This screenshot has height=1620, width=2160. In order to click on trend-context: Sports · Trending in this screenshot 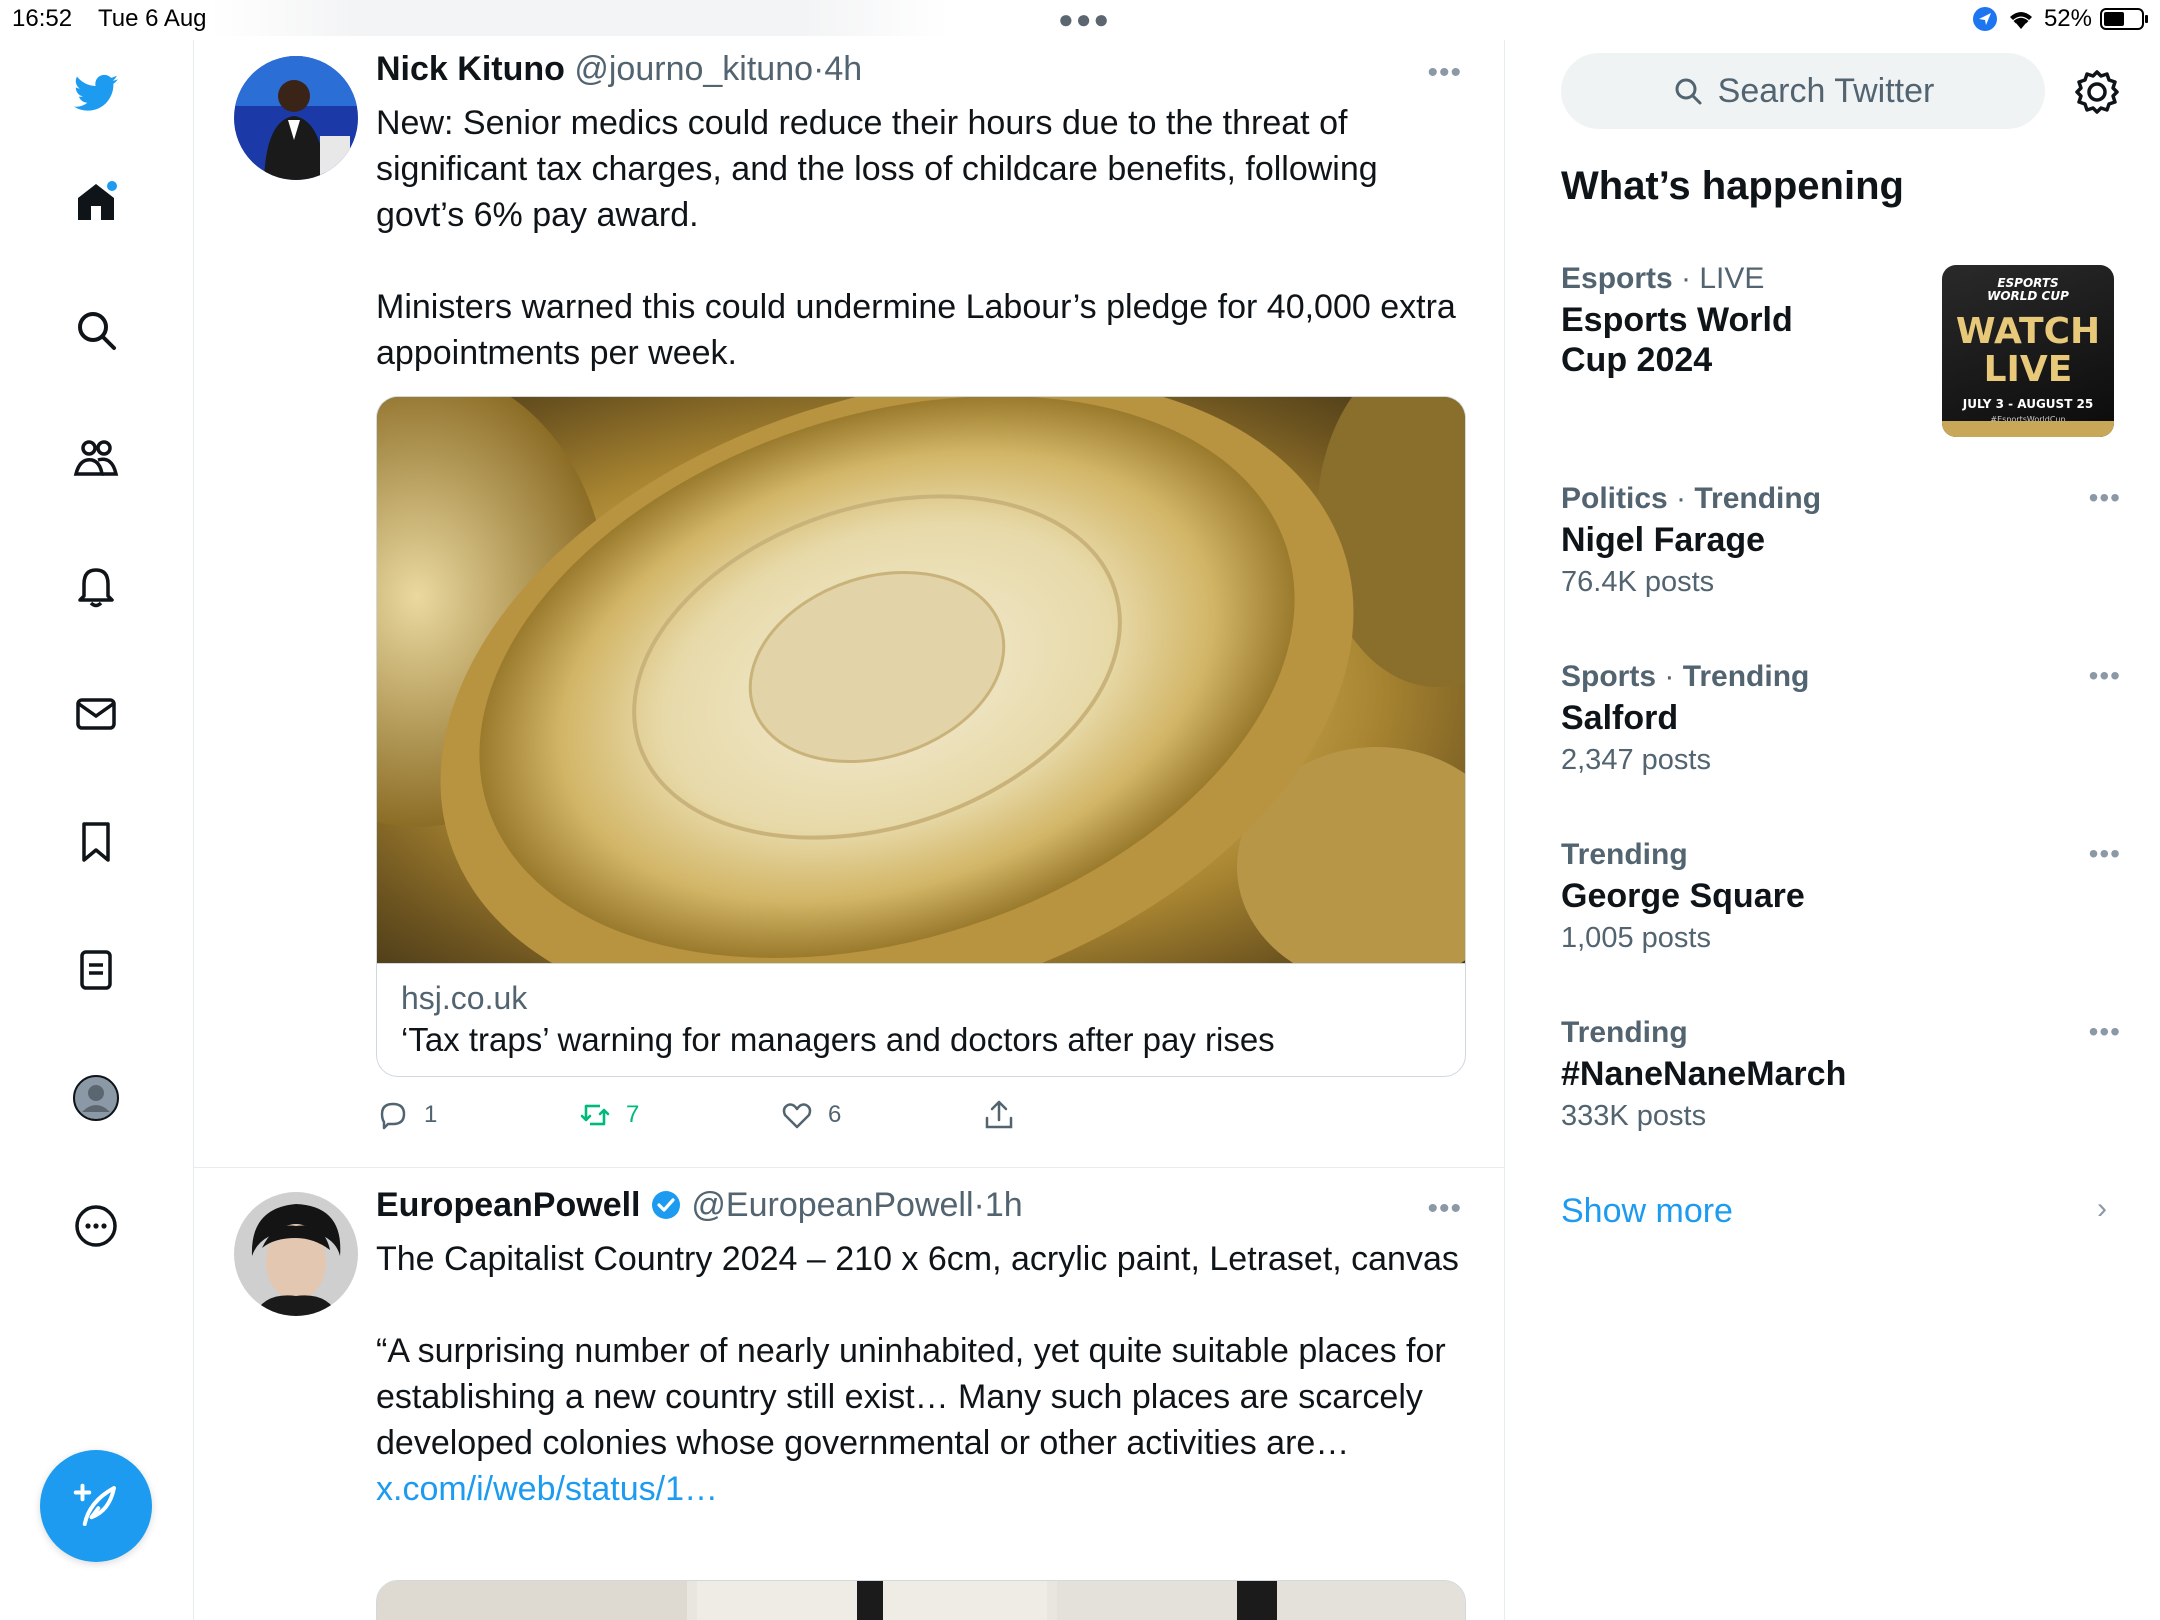, I will do `click(1685, 676)`.